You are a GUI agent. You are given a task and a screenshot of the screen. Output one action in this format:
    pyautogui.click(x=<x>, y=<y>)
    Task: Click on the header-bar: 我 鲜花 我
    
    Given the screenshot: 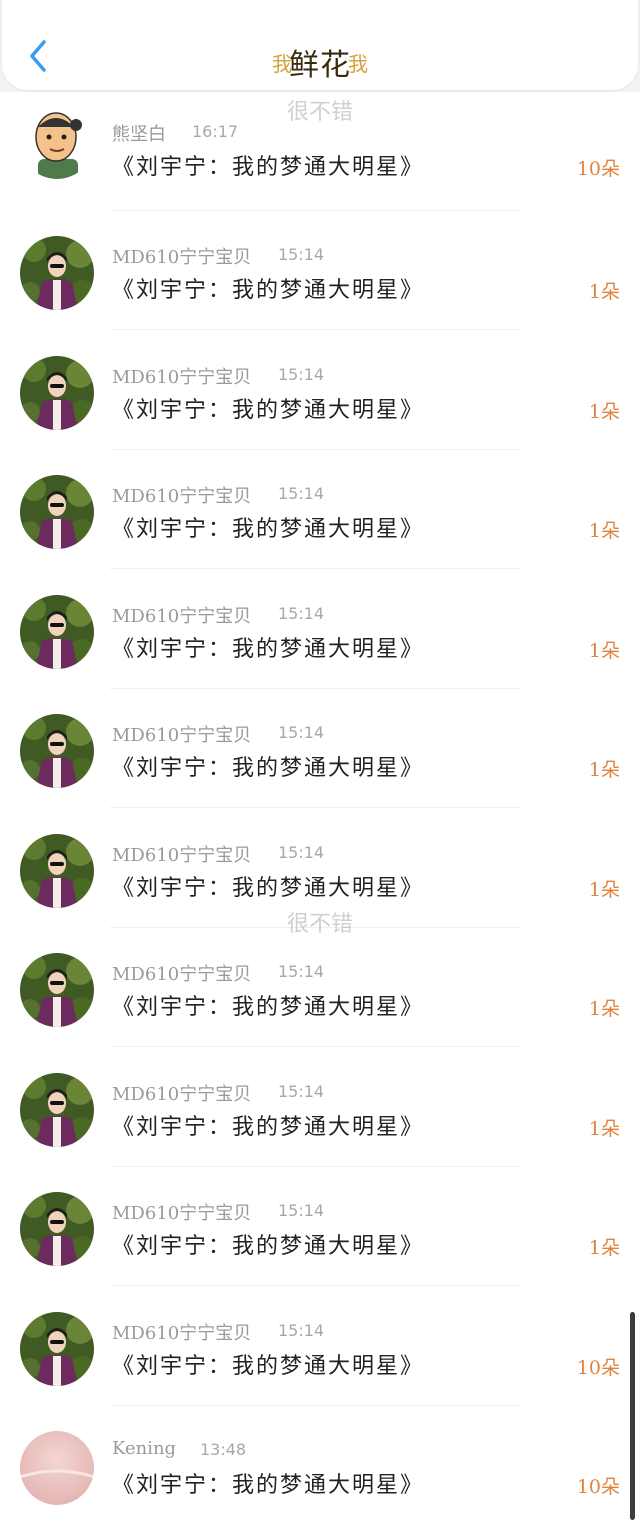 What is the action you would take?
    pyautogui.click(x=320, y=46)
    